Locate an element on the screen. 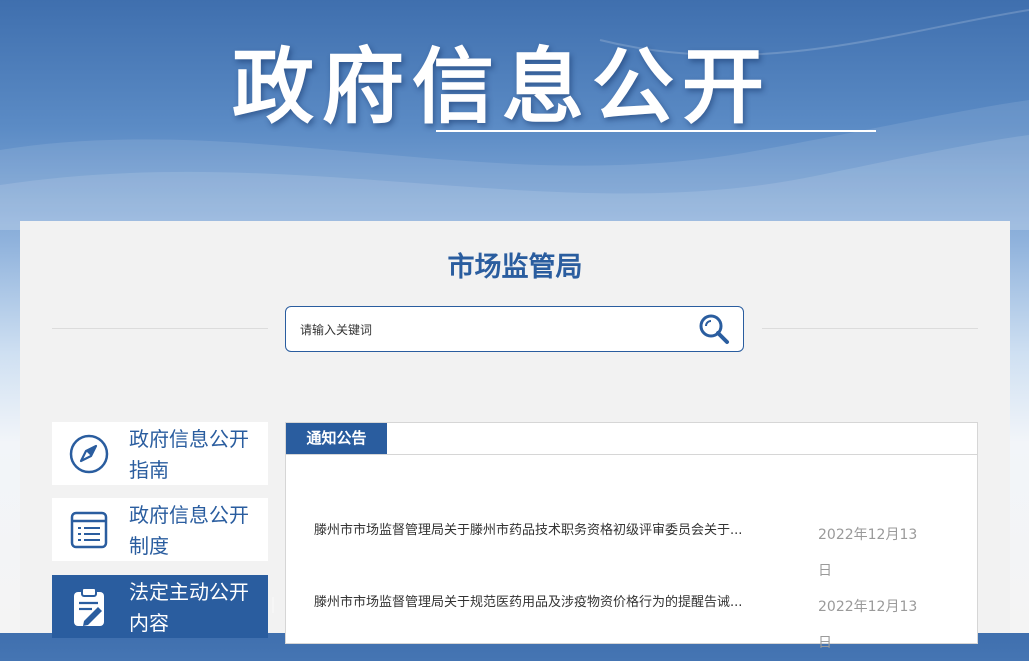  divider-left is located at coordinates (160, 328).